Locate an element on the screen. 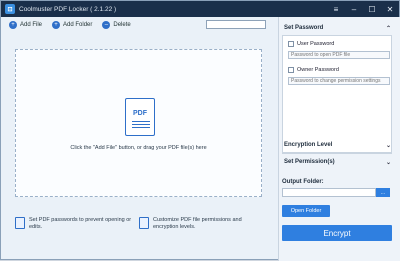  pdf-icon-lines is located at coordinates (141, 121).